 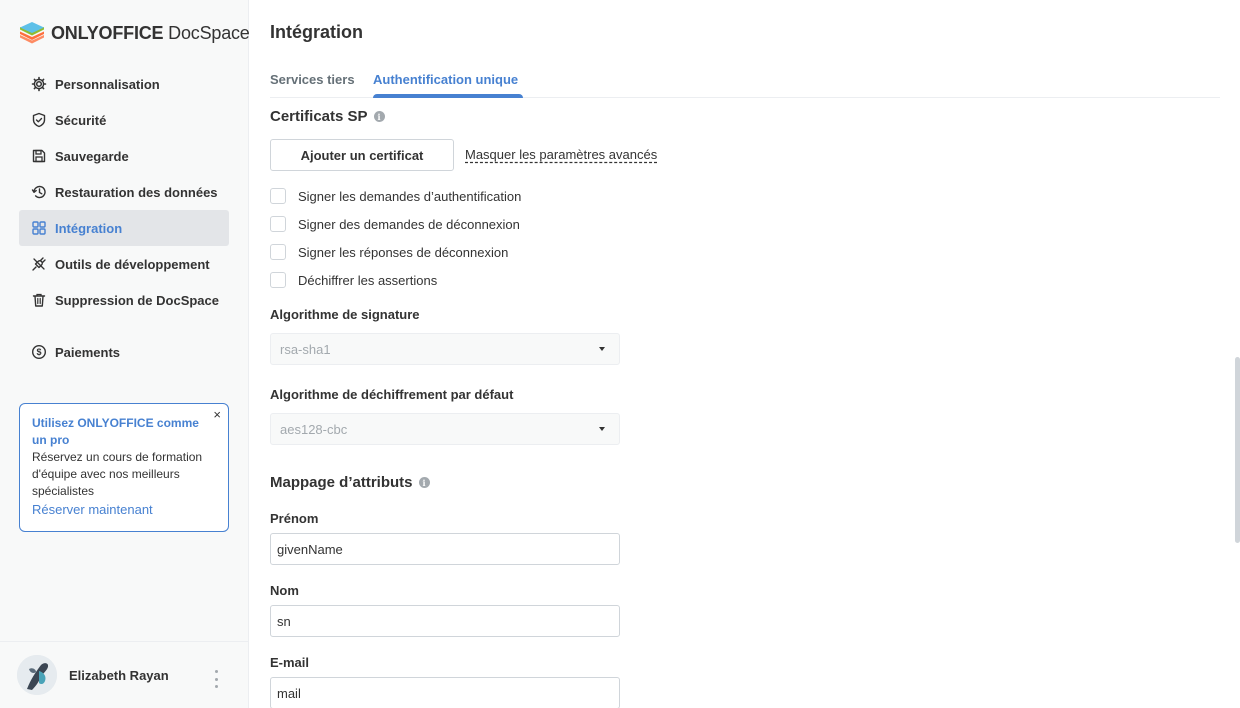 I want to click on select-value: rsa-sha1, so click(x=305, y=349).